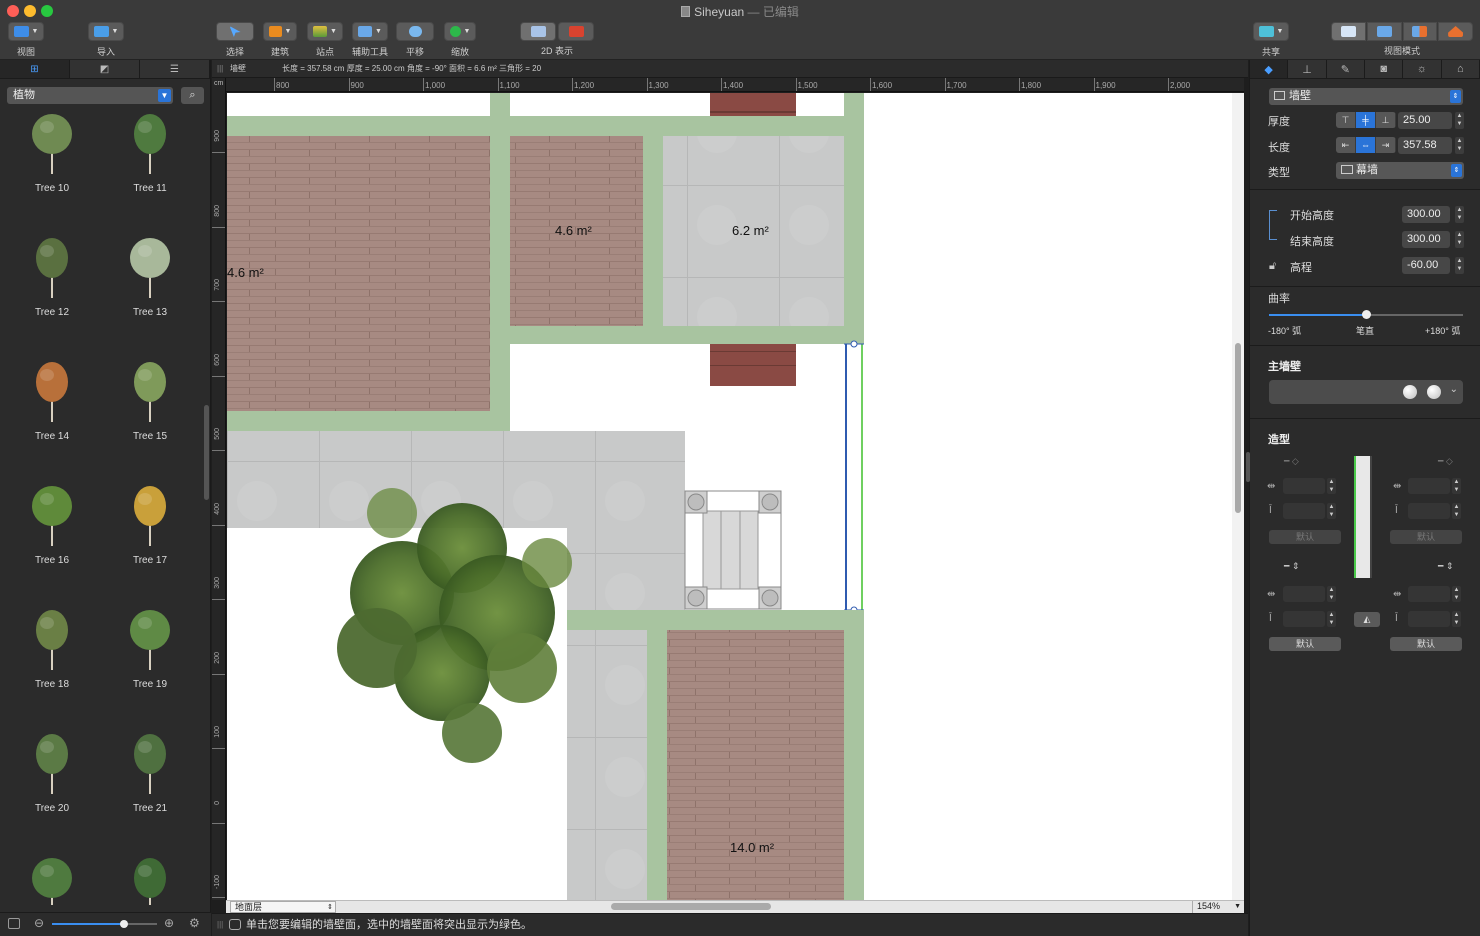 The height and width of the screenshot is (936, 1480). I want to click on library-scrollbar, so click(206, 452).